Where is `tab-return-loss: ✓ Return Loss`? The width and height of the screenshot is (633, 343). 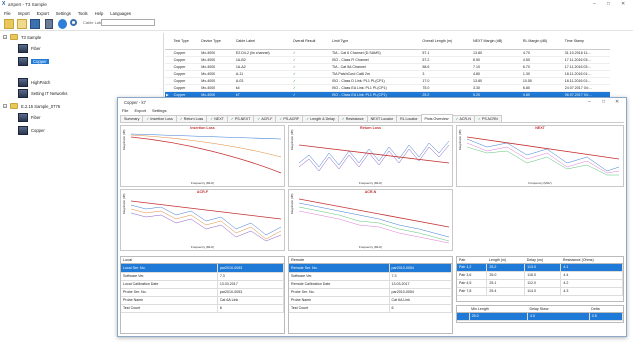 tab-return-loss: ✓ Return Loss is located at coordinates (191, 118).